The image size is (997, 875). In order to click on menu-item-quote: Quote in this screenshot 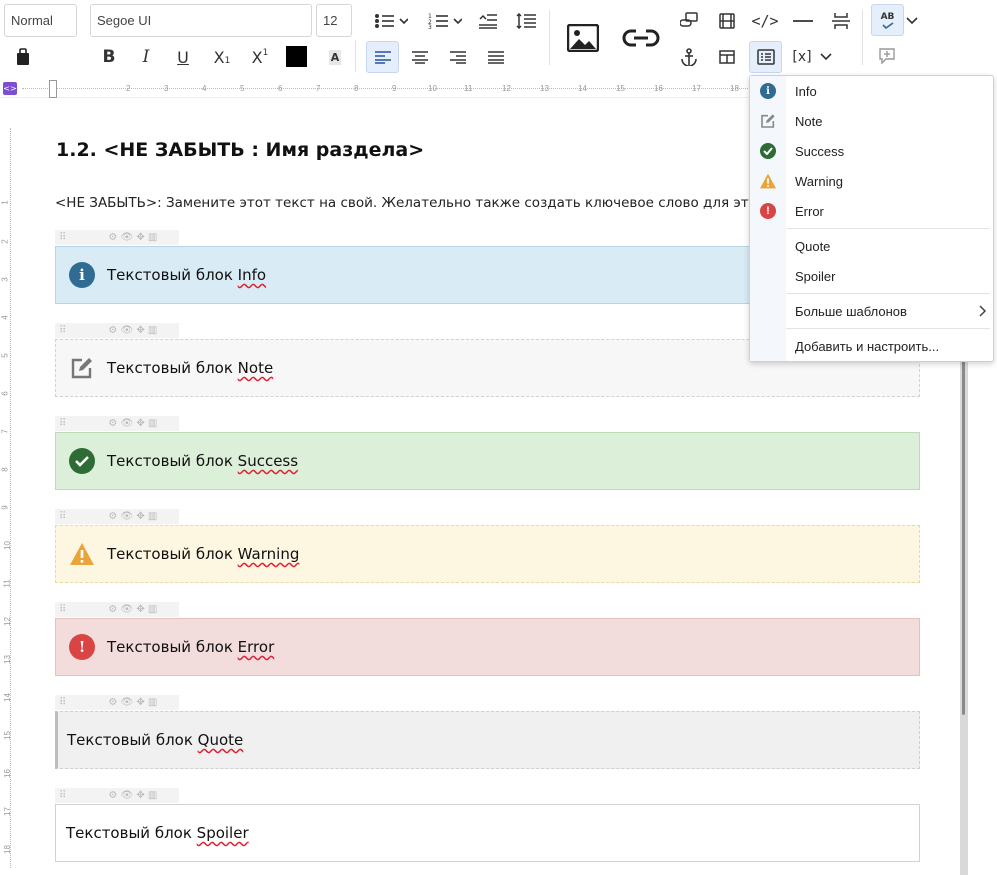, I will do `click(871, 246)`.